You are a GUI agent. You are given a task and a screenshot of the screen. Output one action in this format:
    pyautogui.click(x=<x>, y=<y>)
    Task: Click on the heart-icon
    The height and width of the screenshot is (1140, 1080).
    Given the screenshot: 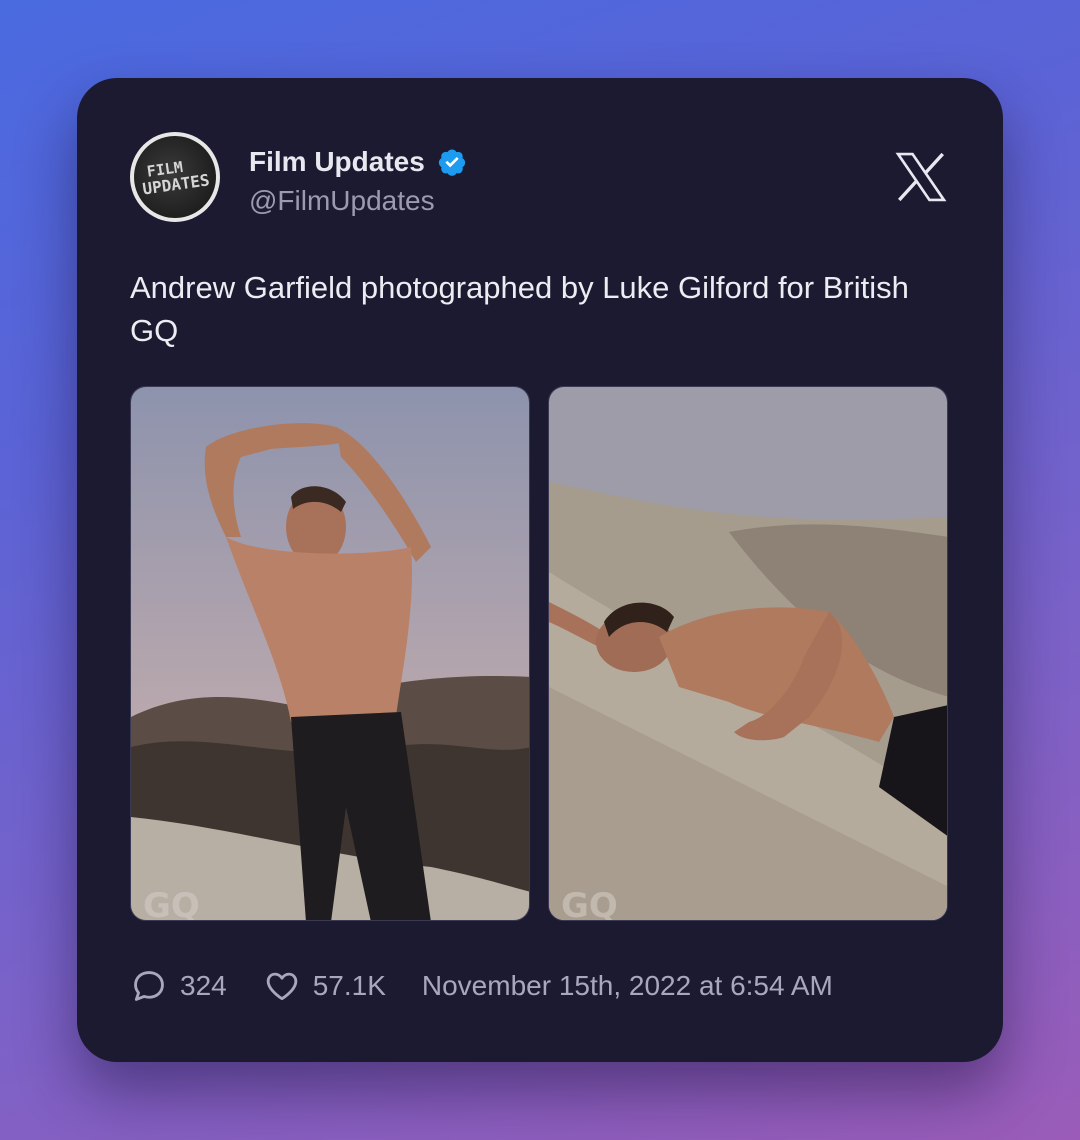 What is the action you would take?
    pyautogui.click(x=281, y=986)
    